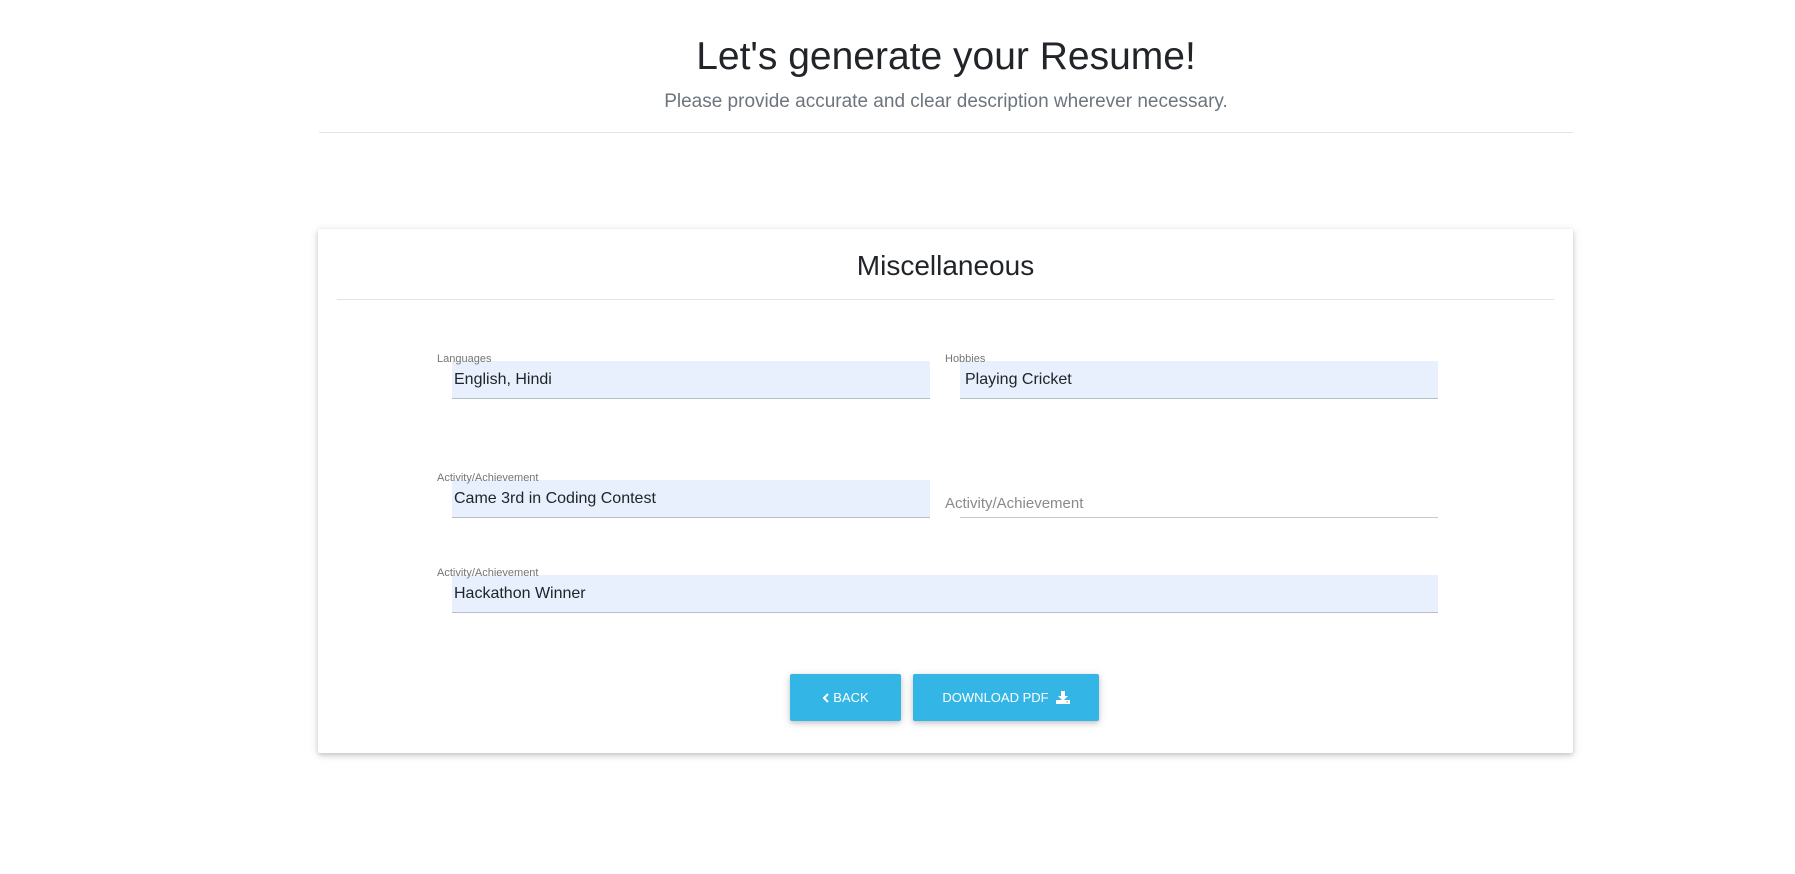  I want to click on activity-label-2: Activity/Achievement, so click(1014, 503).